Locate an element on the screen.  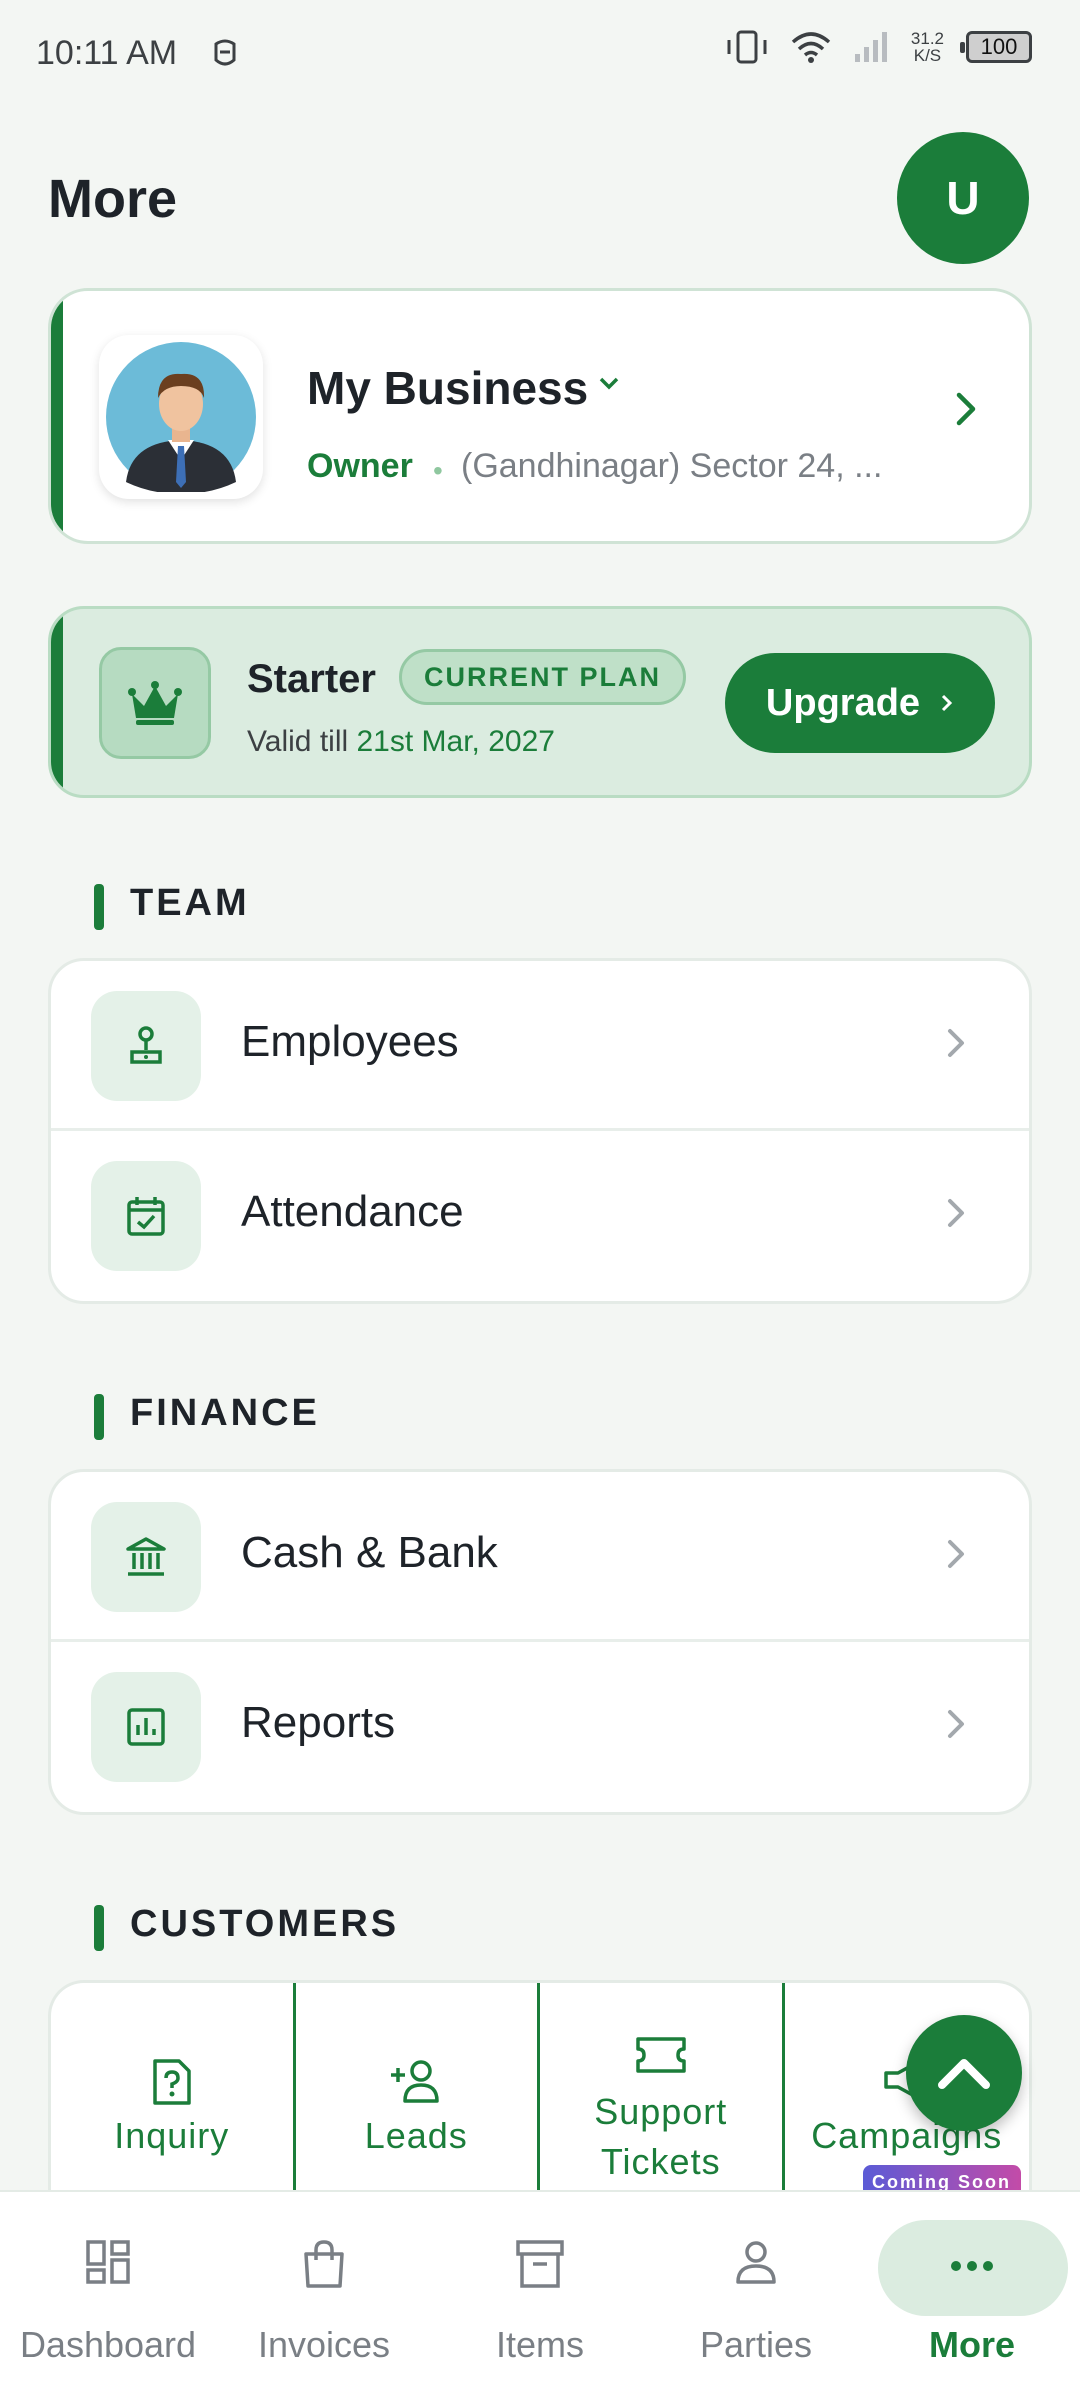
person-icon is located at coordinates (756, 2262).